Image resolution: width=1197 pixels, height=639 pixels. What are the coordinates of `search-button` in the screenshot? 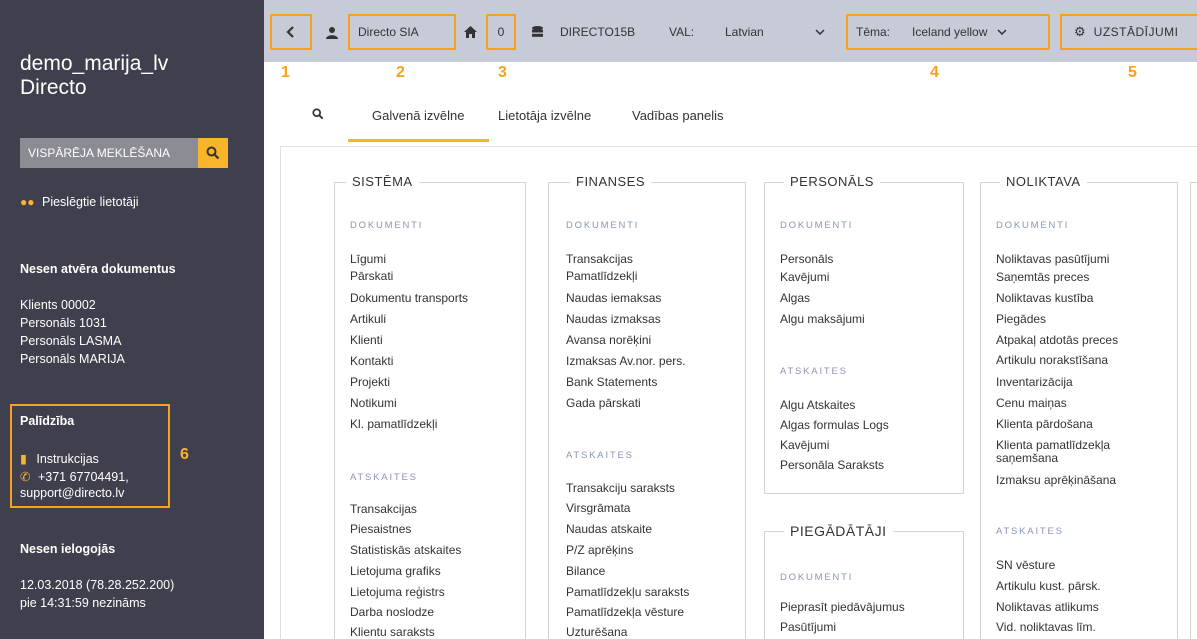 It's located at (213, 153).